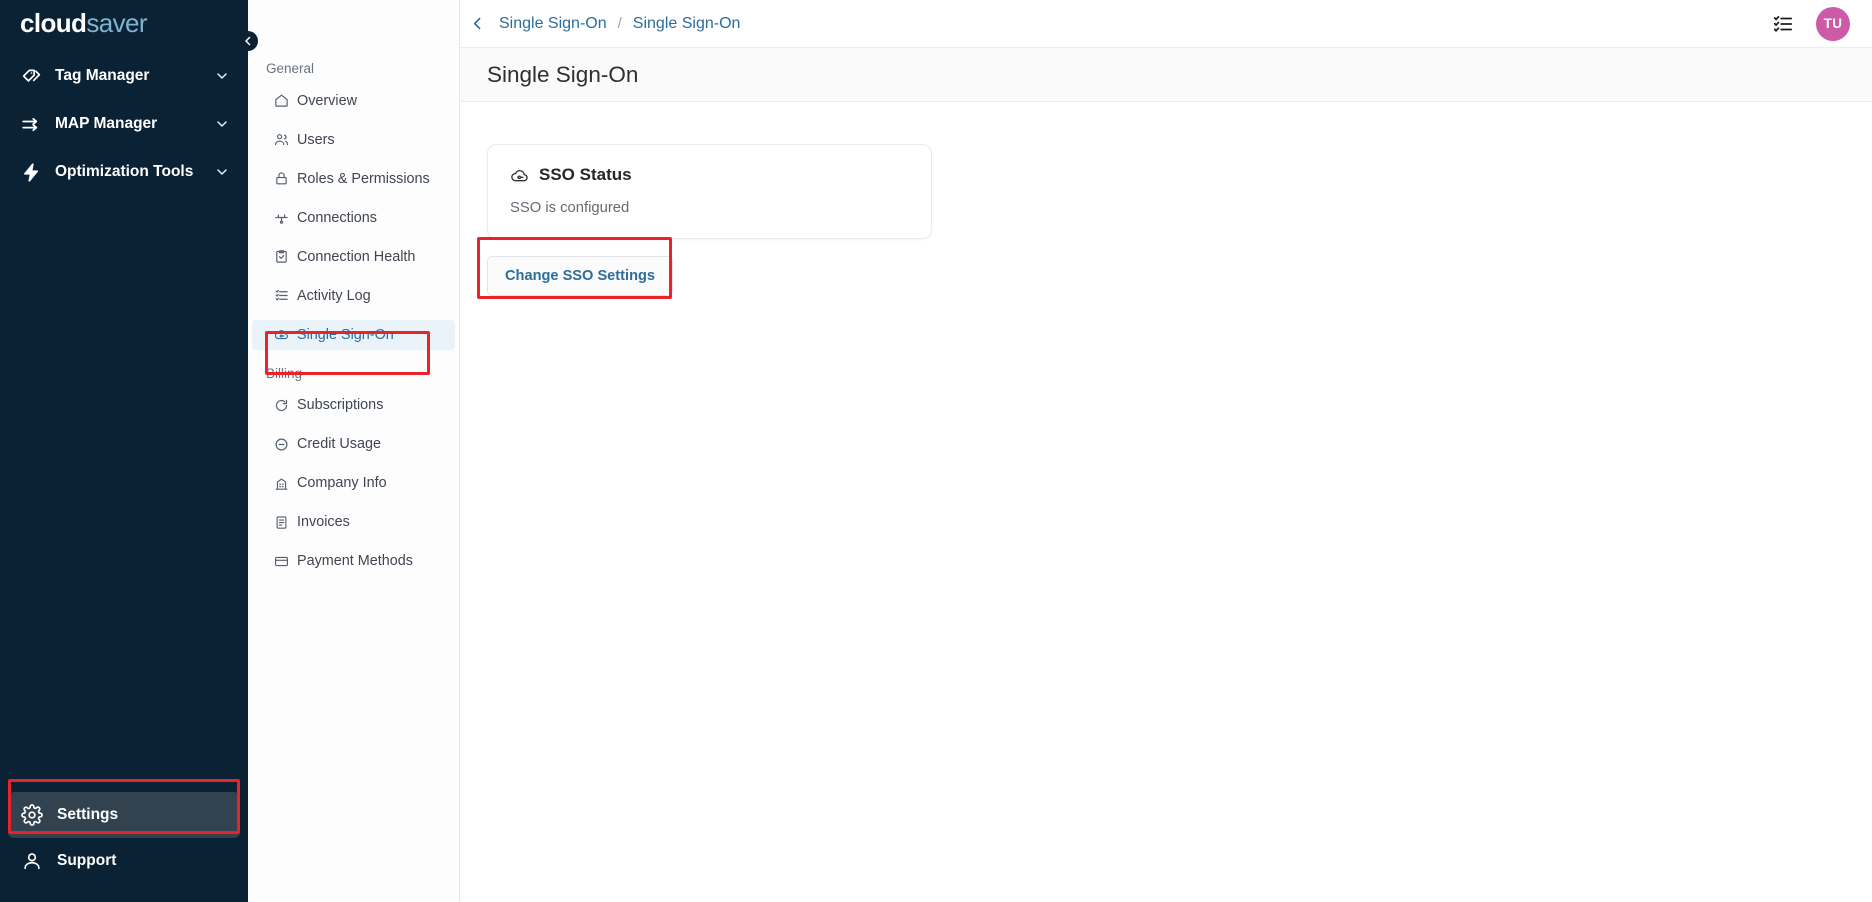 Image resolution: width=1872 pixels, height=902 pixels. What do you see at coordinates (32, 861) in the screenshot?
I see `headset-icon` at bounding box center [32, 861].